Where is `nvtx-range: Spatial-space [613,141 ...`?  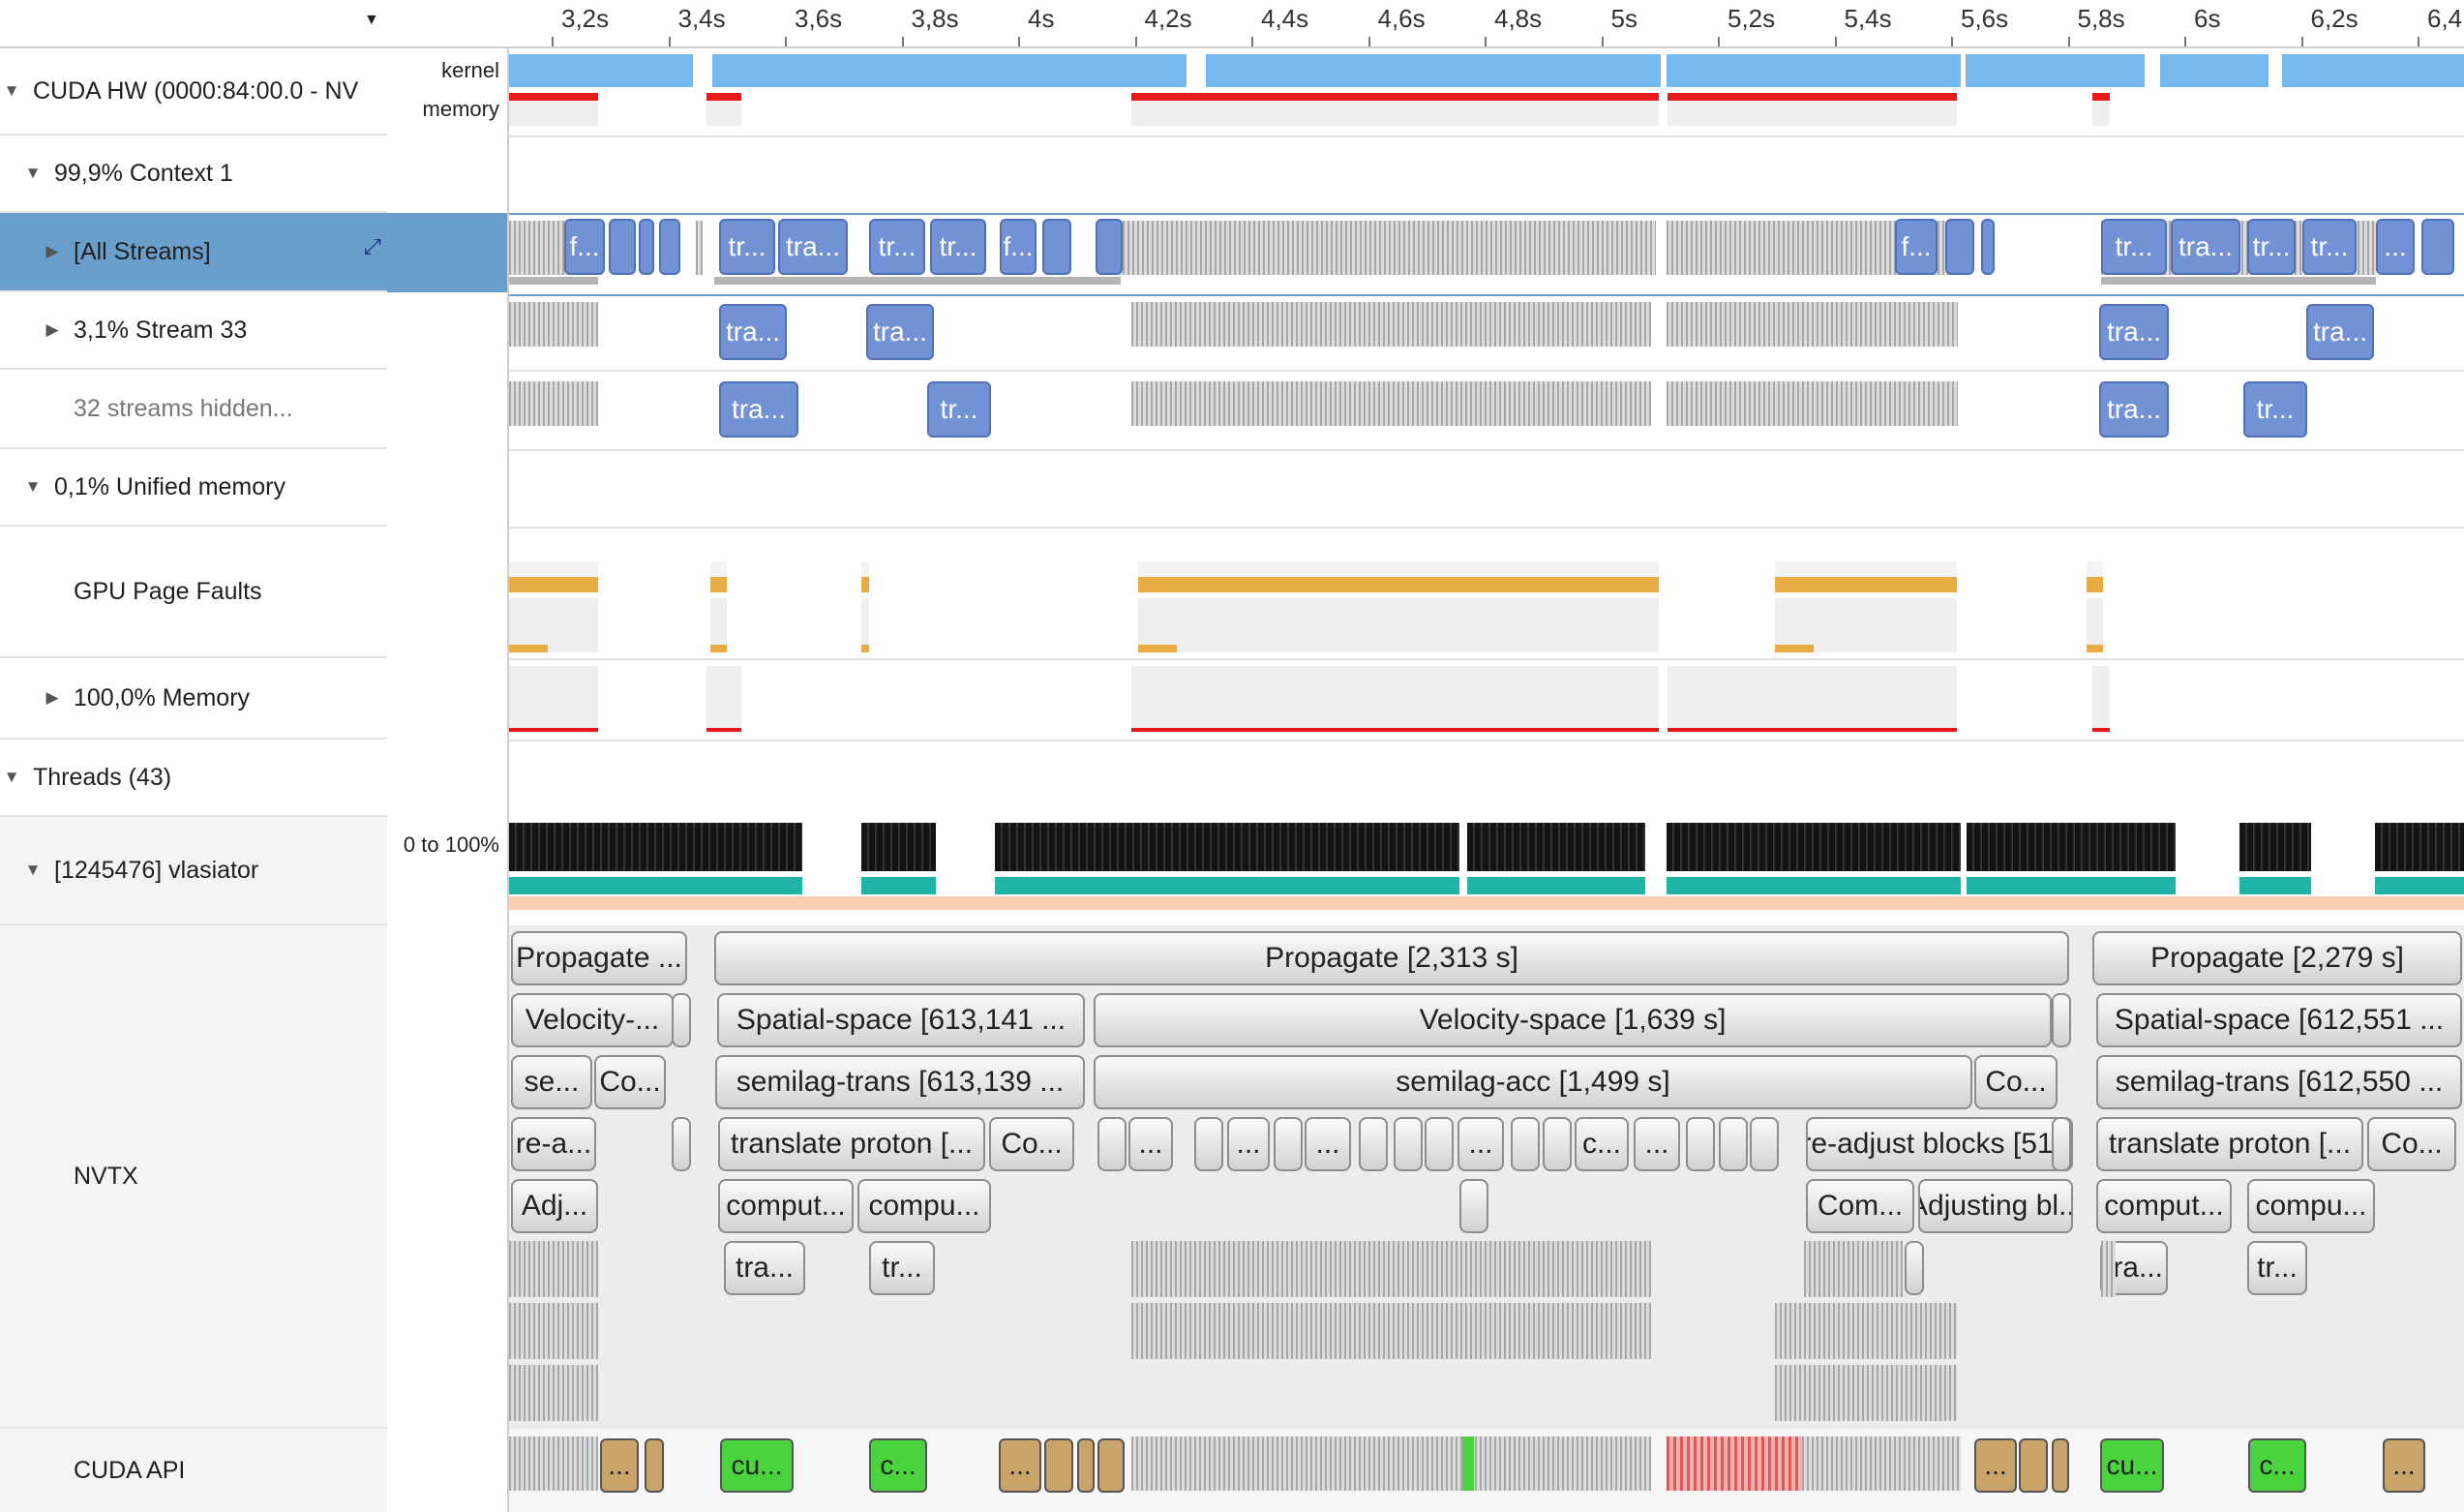
nvtx-range: Spatial-space [613,141 ... is located at coordinates (901, 1020).